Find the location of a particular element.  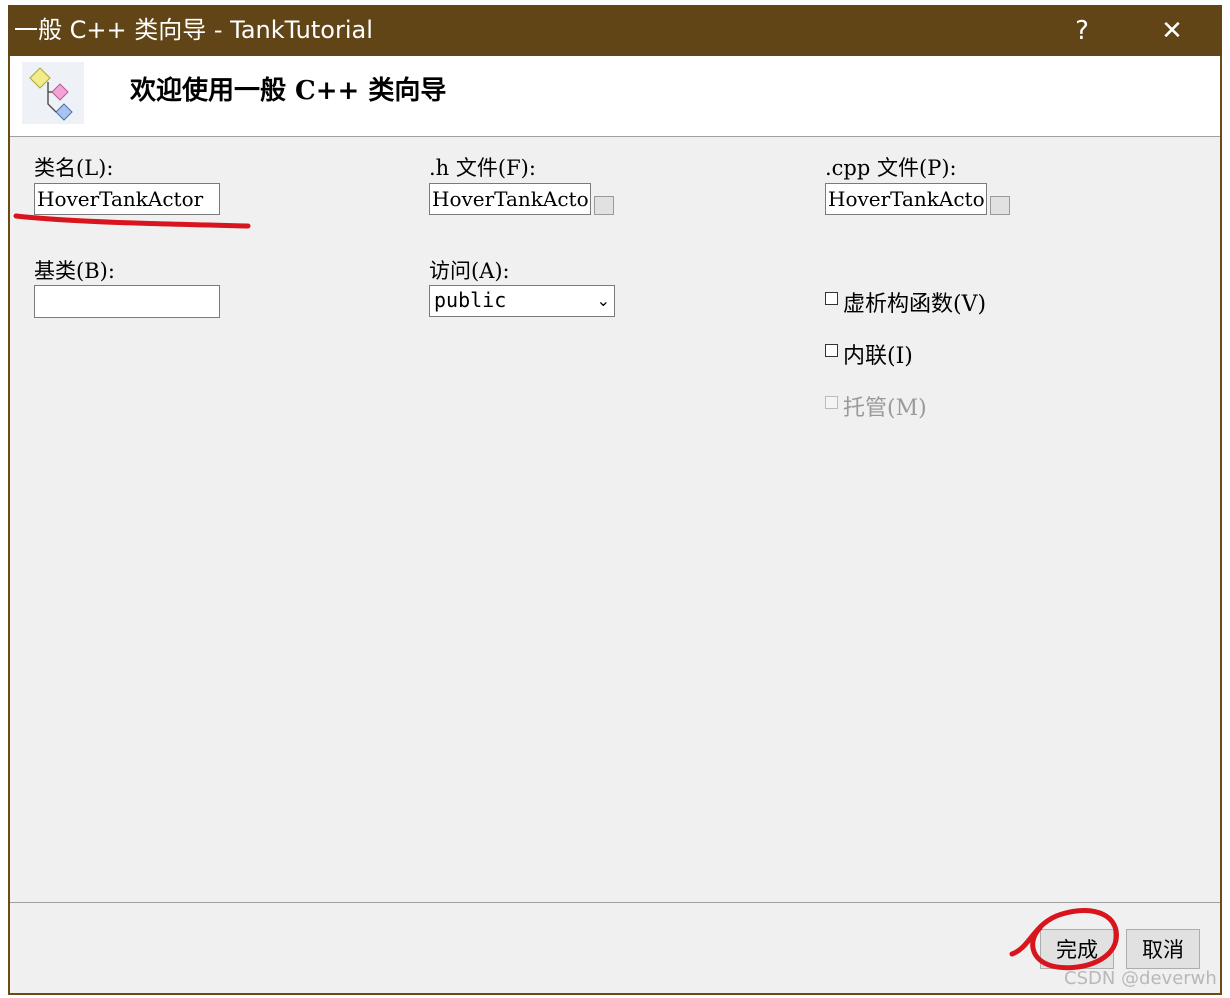

managed-checkbox is located at coordinates (831, 402).